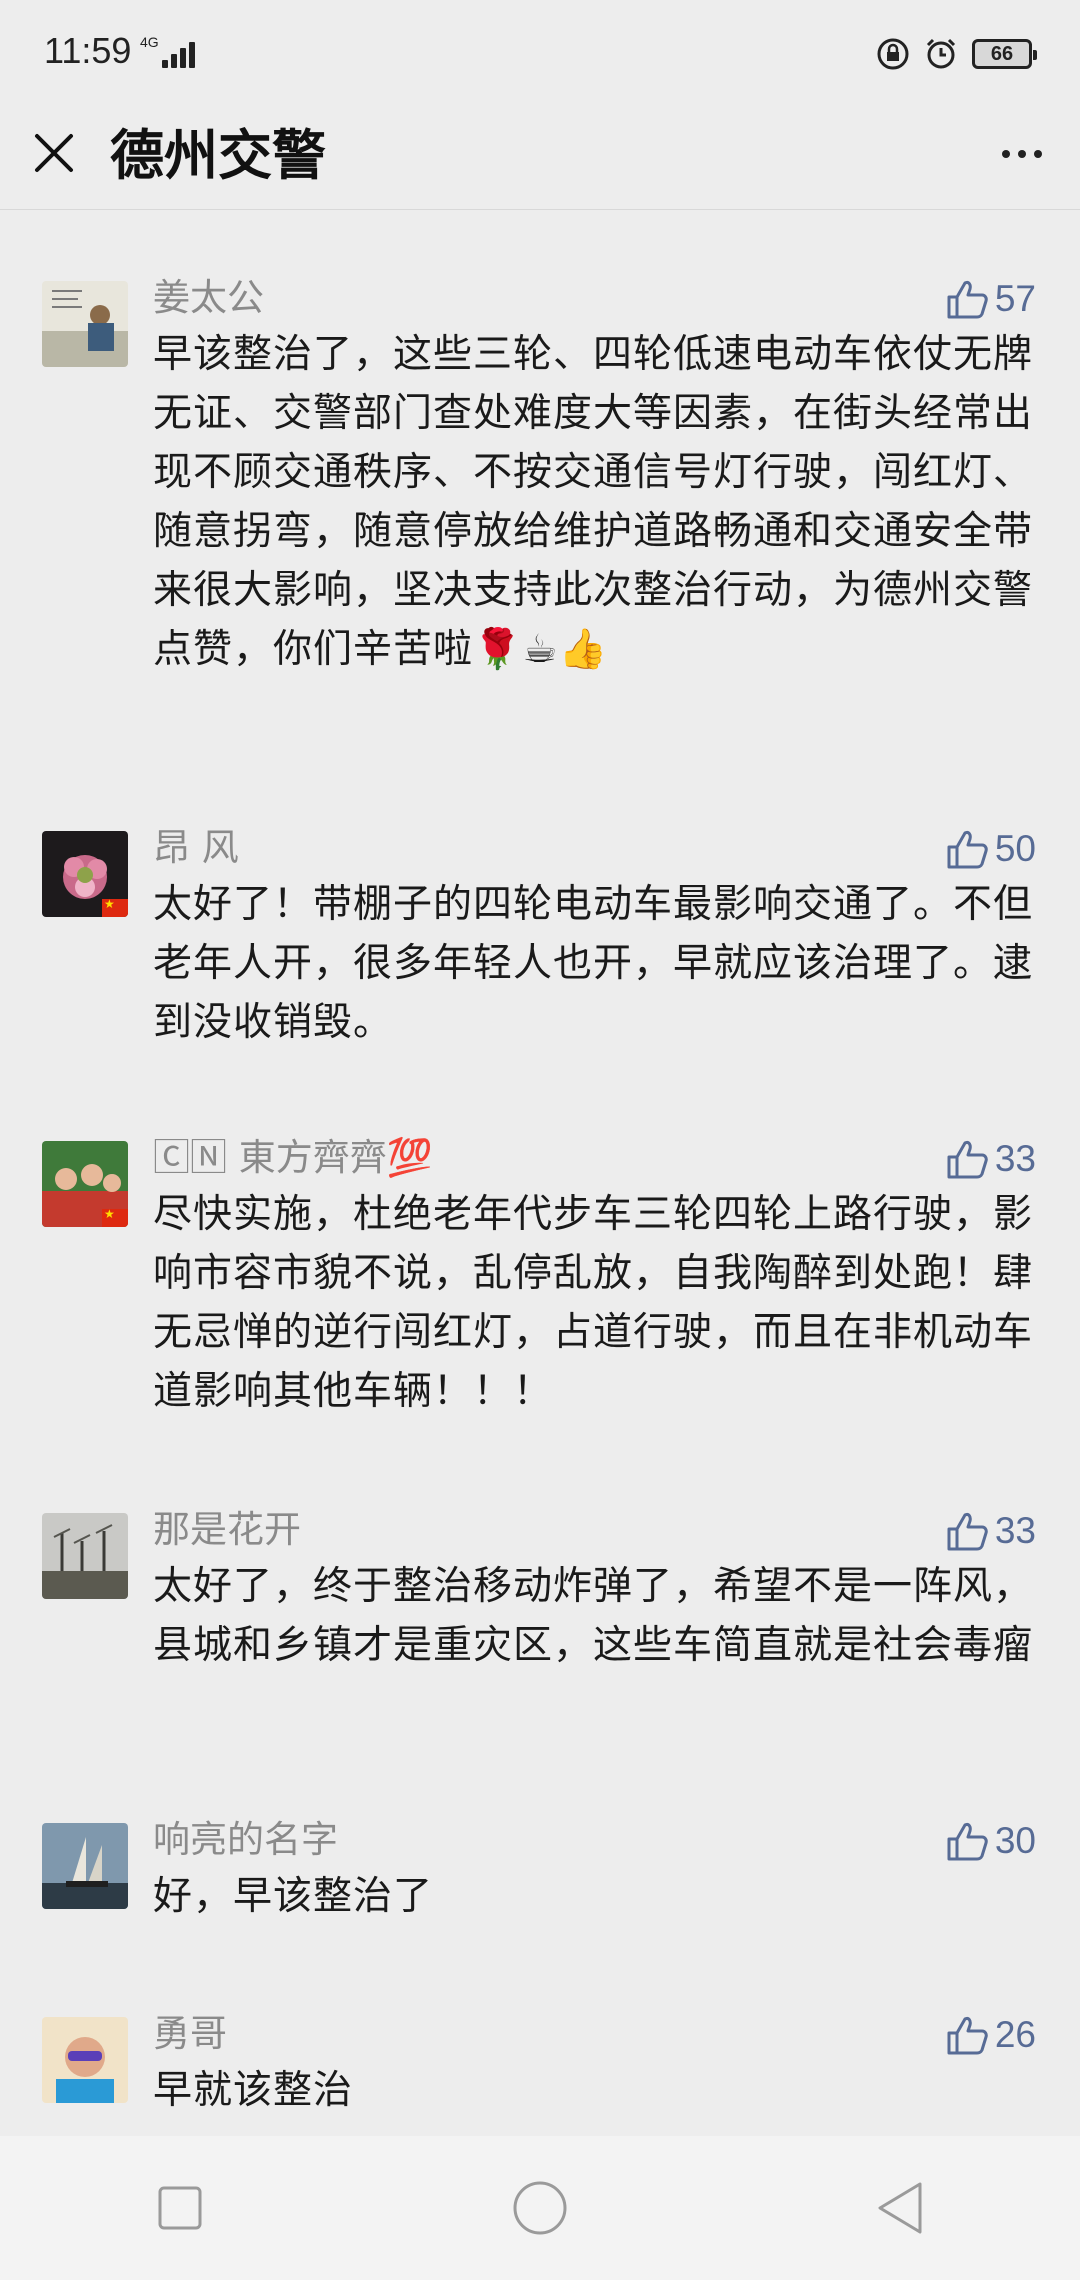 Image resolution: width=1080 pixels, height=2280 pixels. I want to click on triangle-back-icon, so click(900, 2208).